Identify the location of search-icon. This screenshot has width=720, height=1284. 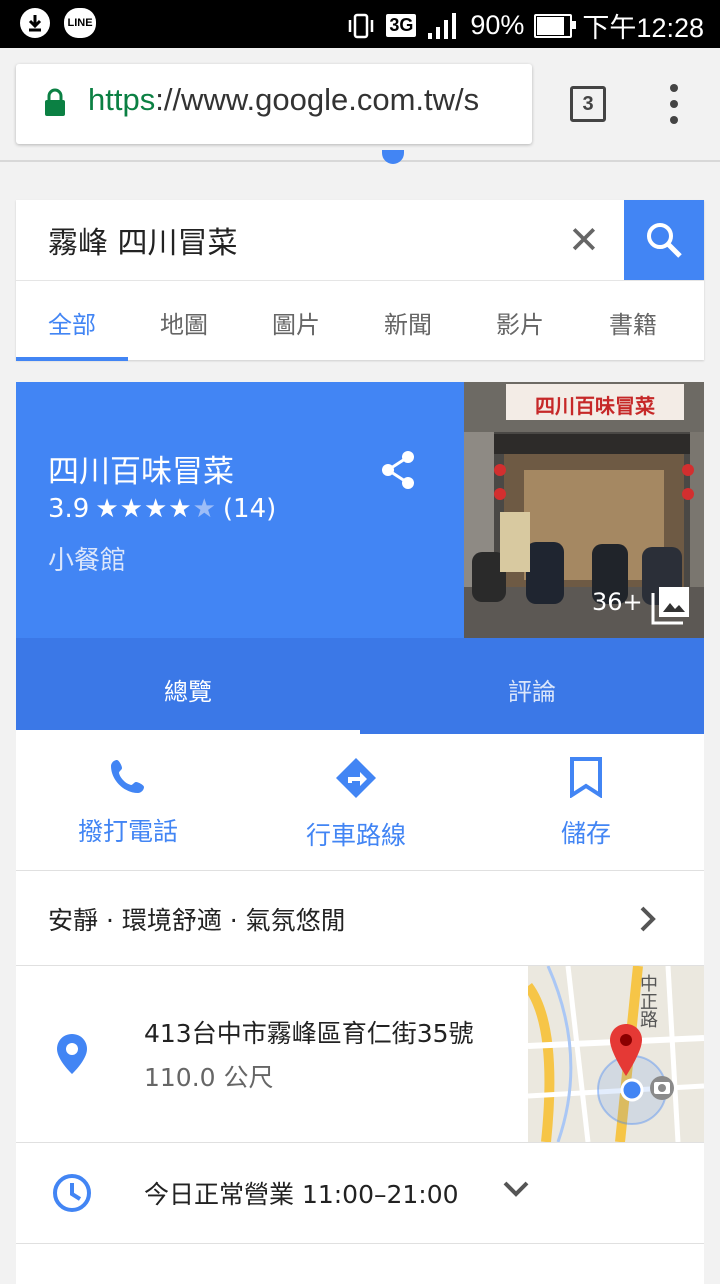
(664, 240).